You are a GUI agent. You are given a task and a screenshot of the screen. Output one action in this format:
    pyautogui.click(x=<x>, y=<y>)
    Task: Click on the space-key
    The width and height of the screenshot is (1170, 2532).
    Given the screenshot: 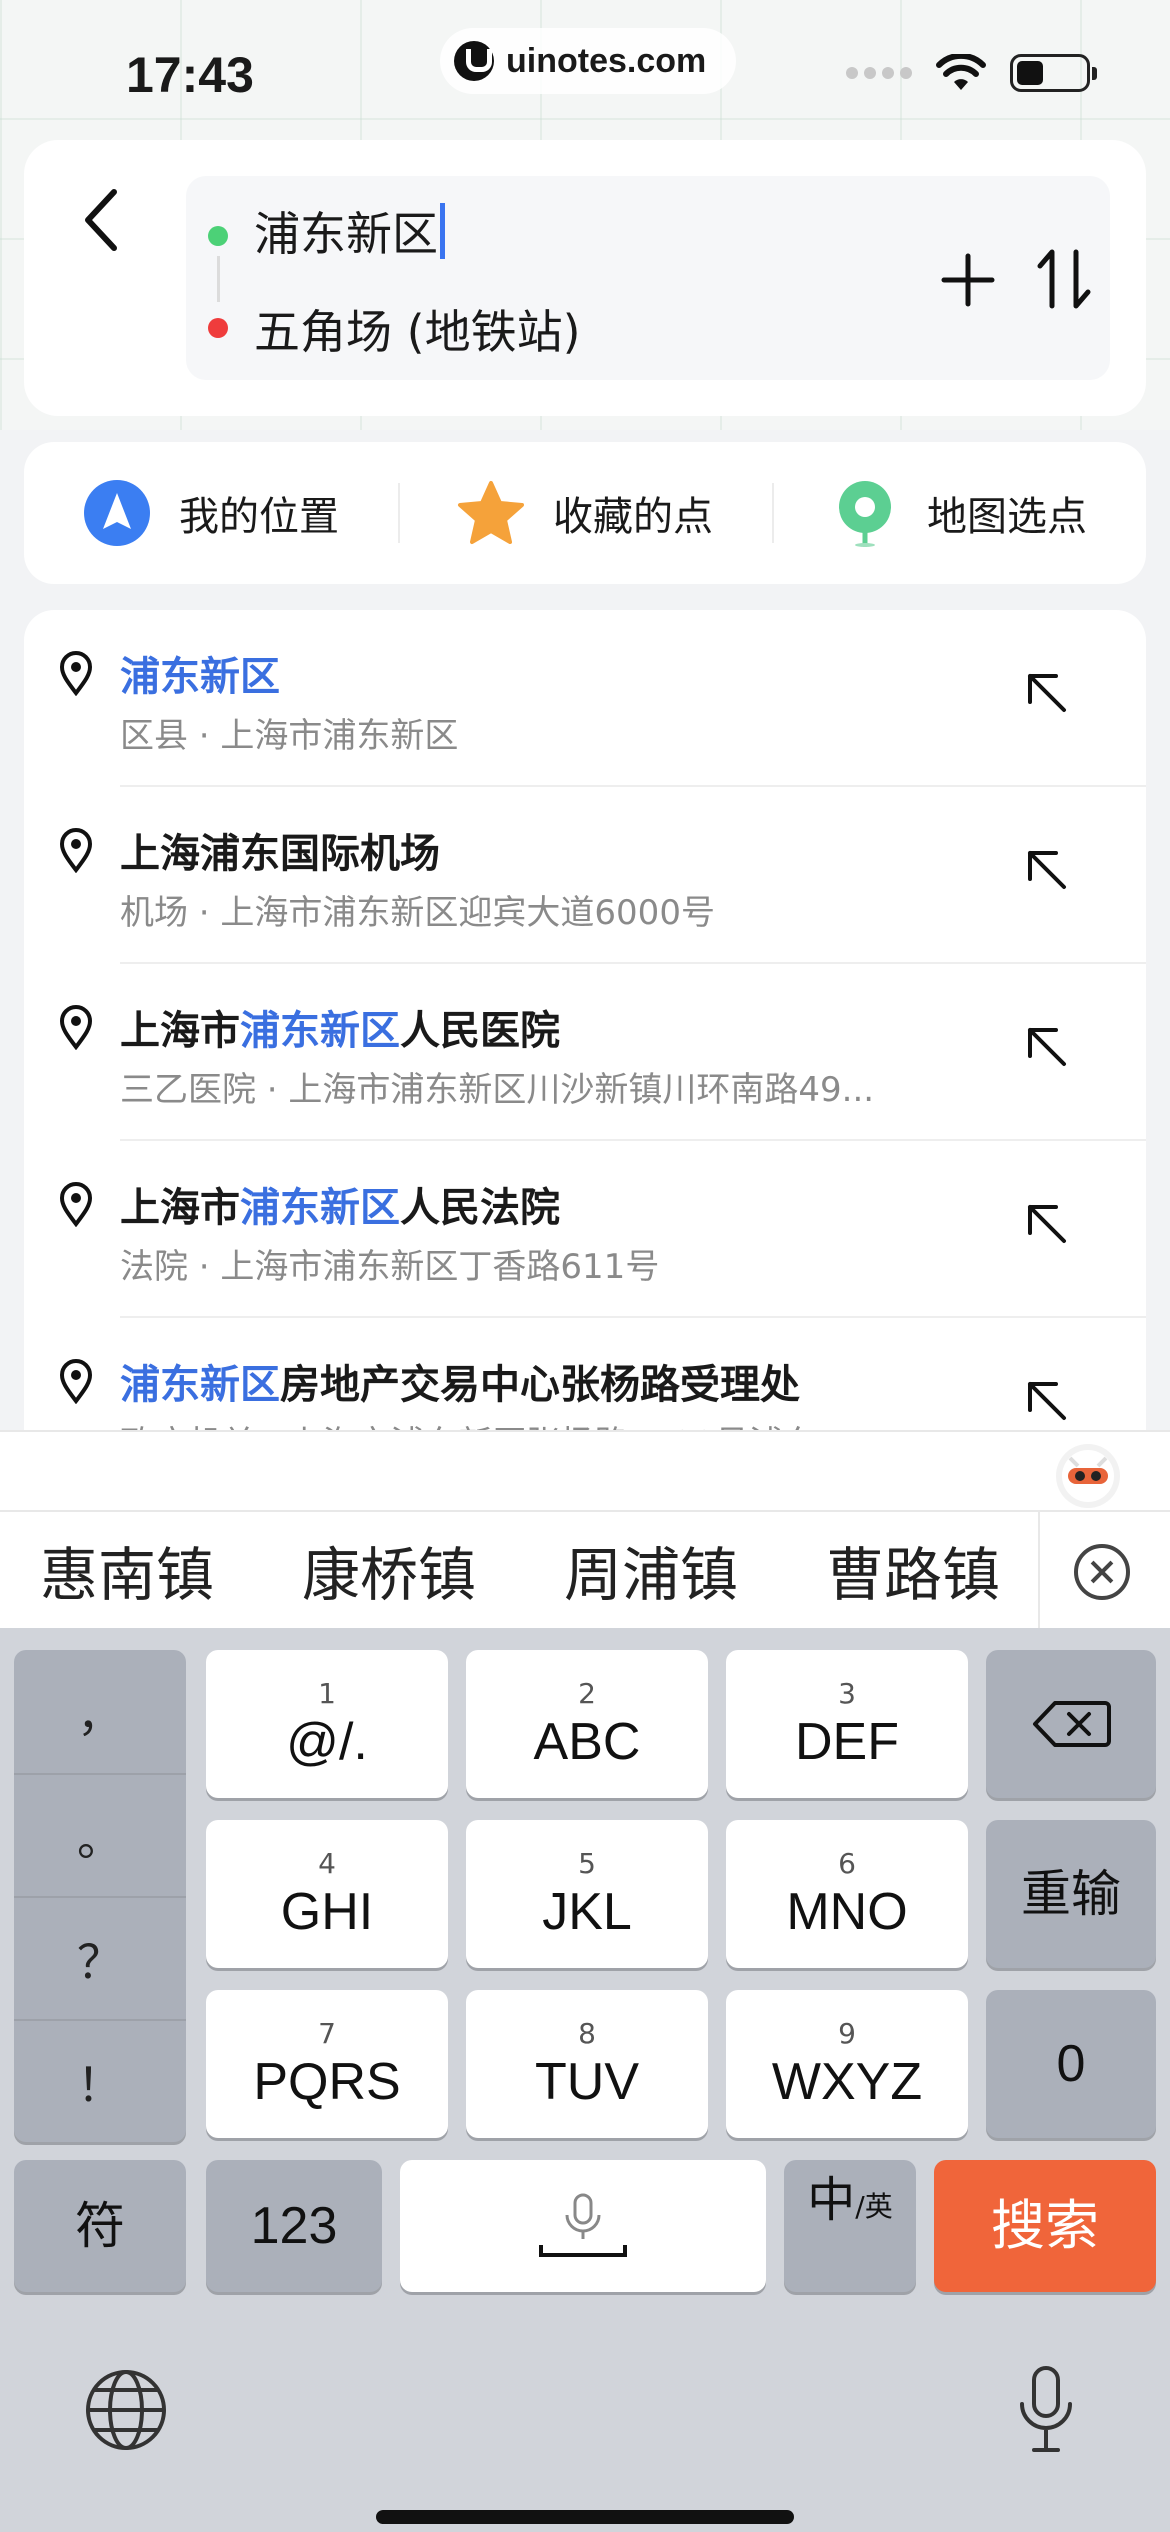 What is the action you would take?
    pyautogui.click(x=583, y=2226)
    